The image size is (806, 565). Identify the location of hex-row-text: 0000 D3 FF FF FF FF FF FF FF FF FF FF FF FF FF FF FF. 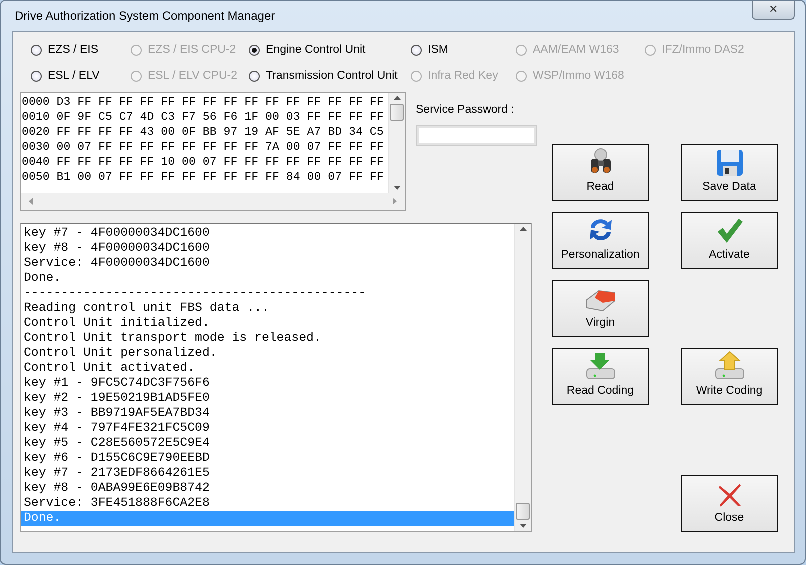
(203, 102).